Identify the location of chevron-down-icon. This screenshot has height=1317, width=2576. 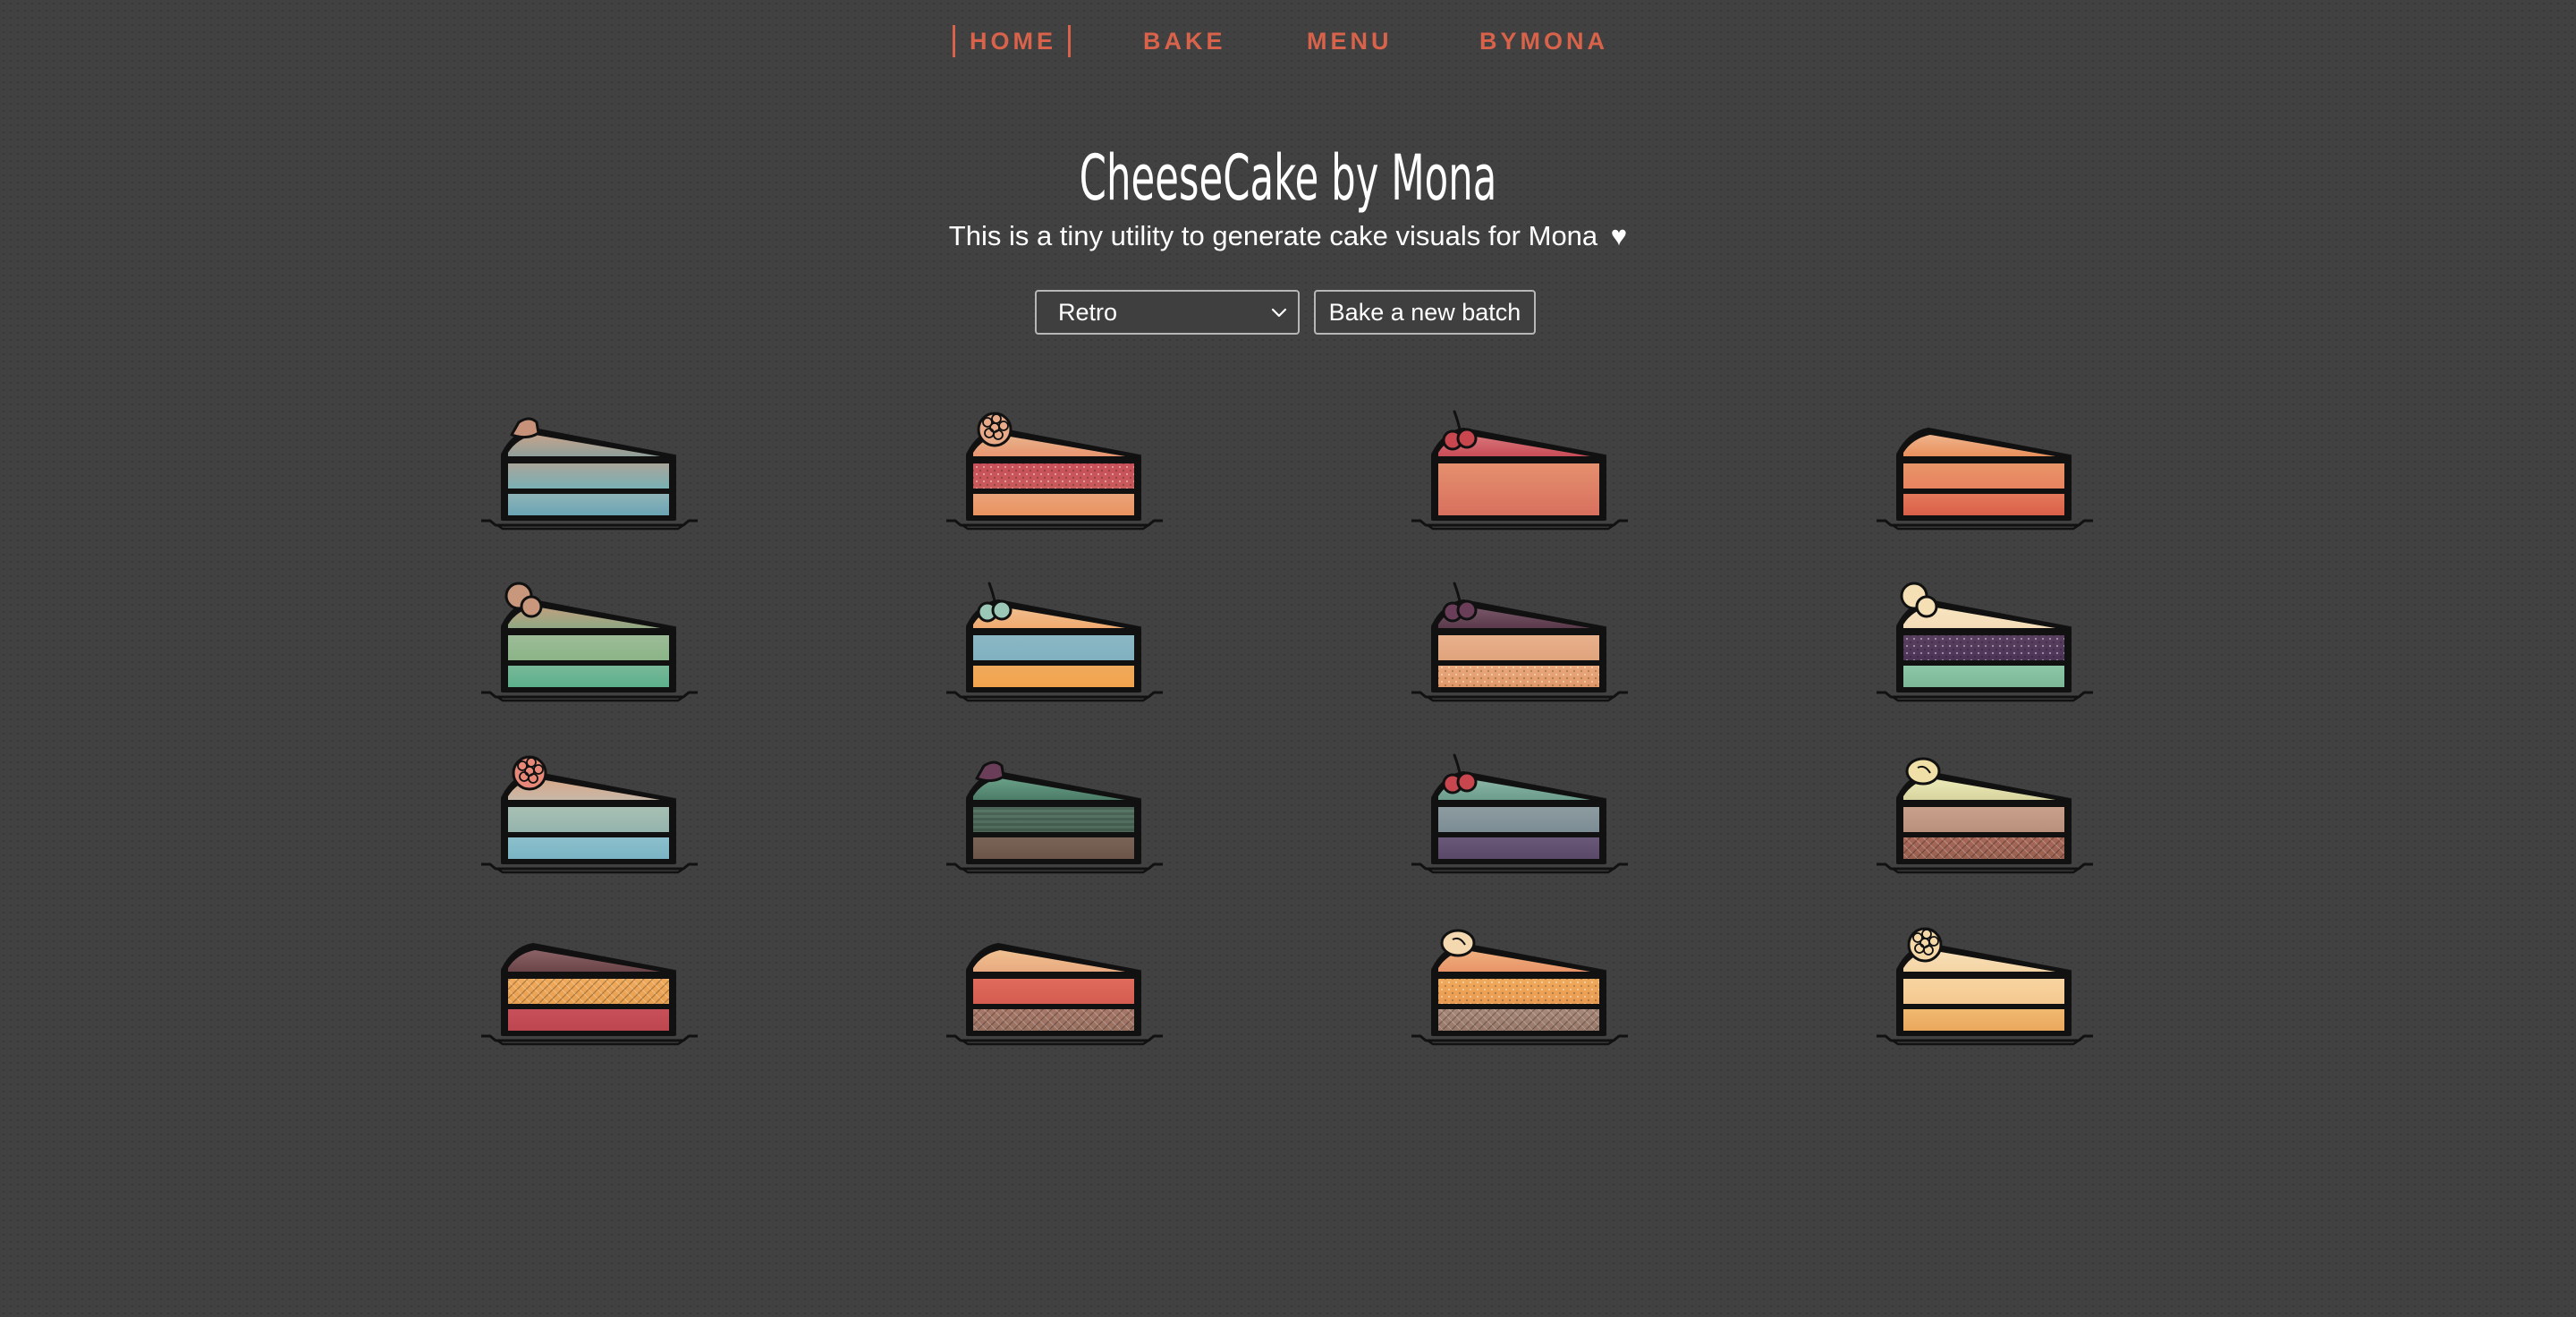
(1279, 313).